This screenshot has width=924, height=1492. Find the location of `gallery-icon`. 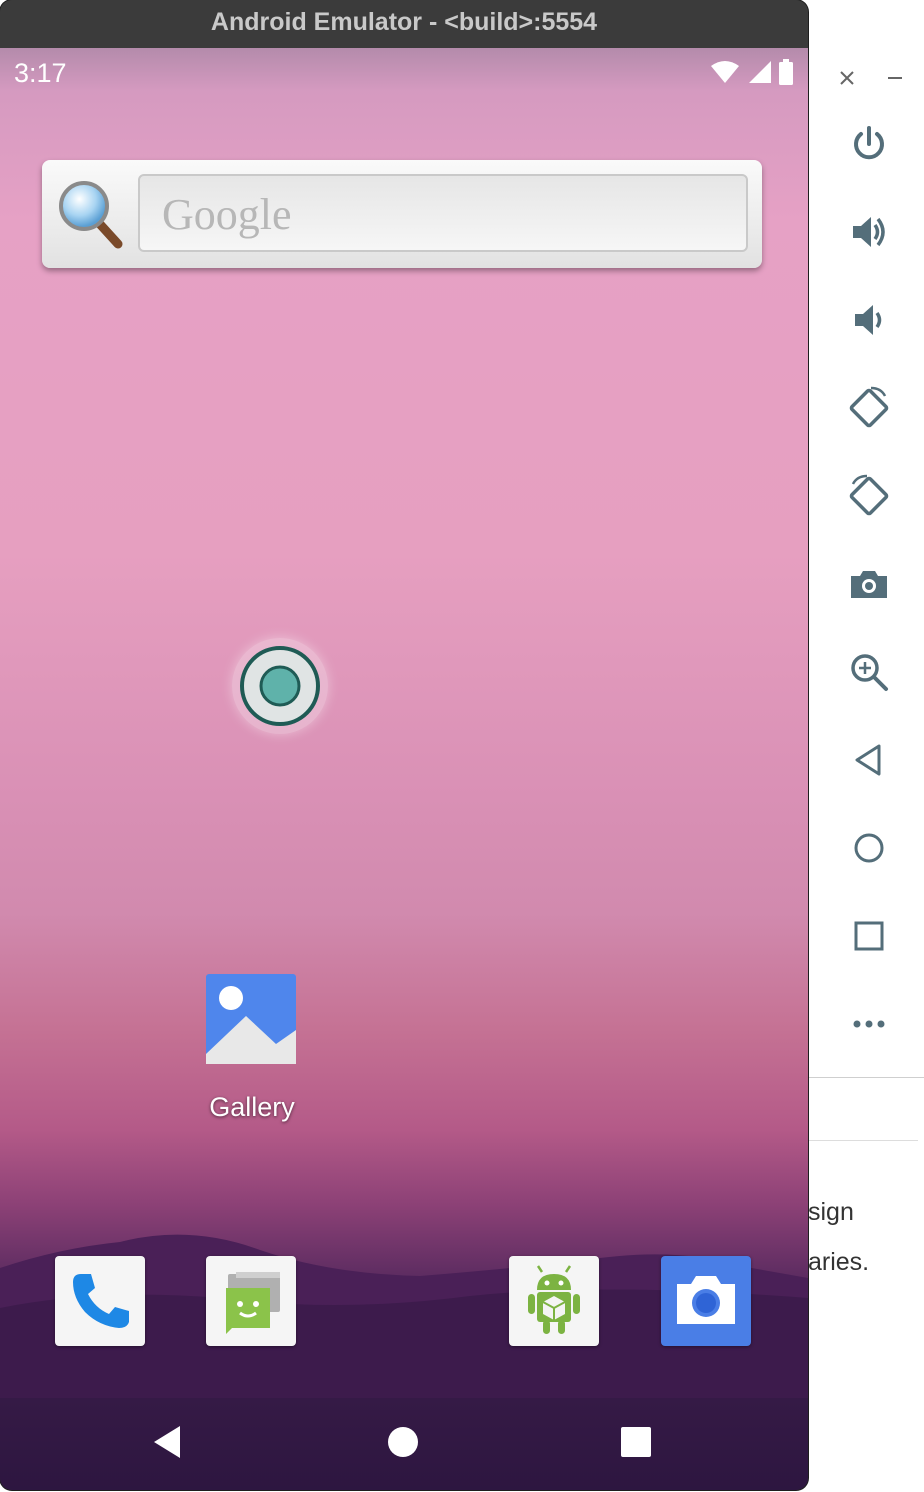

gallery-icon is located at coordinates (251, 1019).